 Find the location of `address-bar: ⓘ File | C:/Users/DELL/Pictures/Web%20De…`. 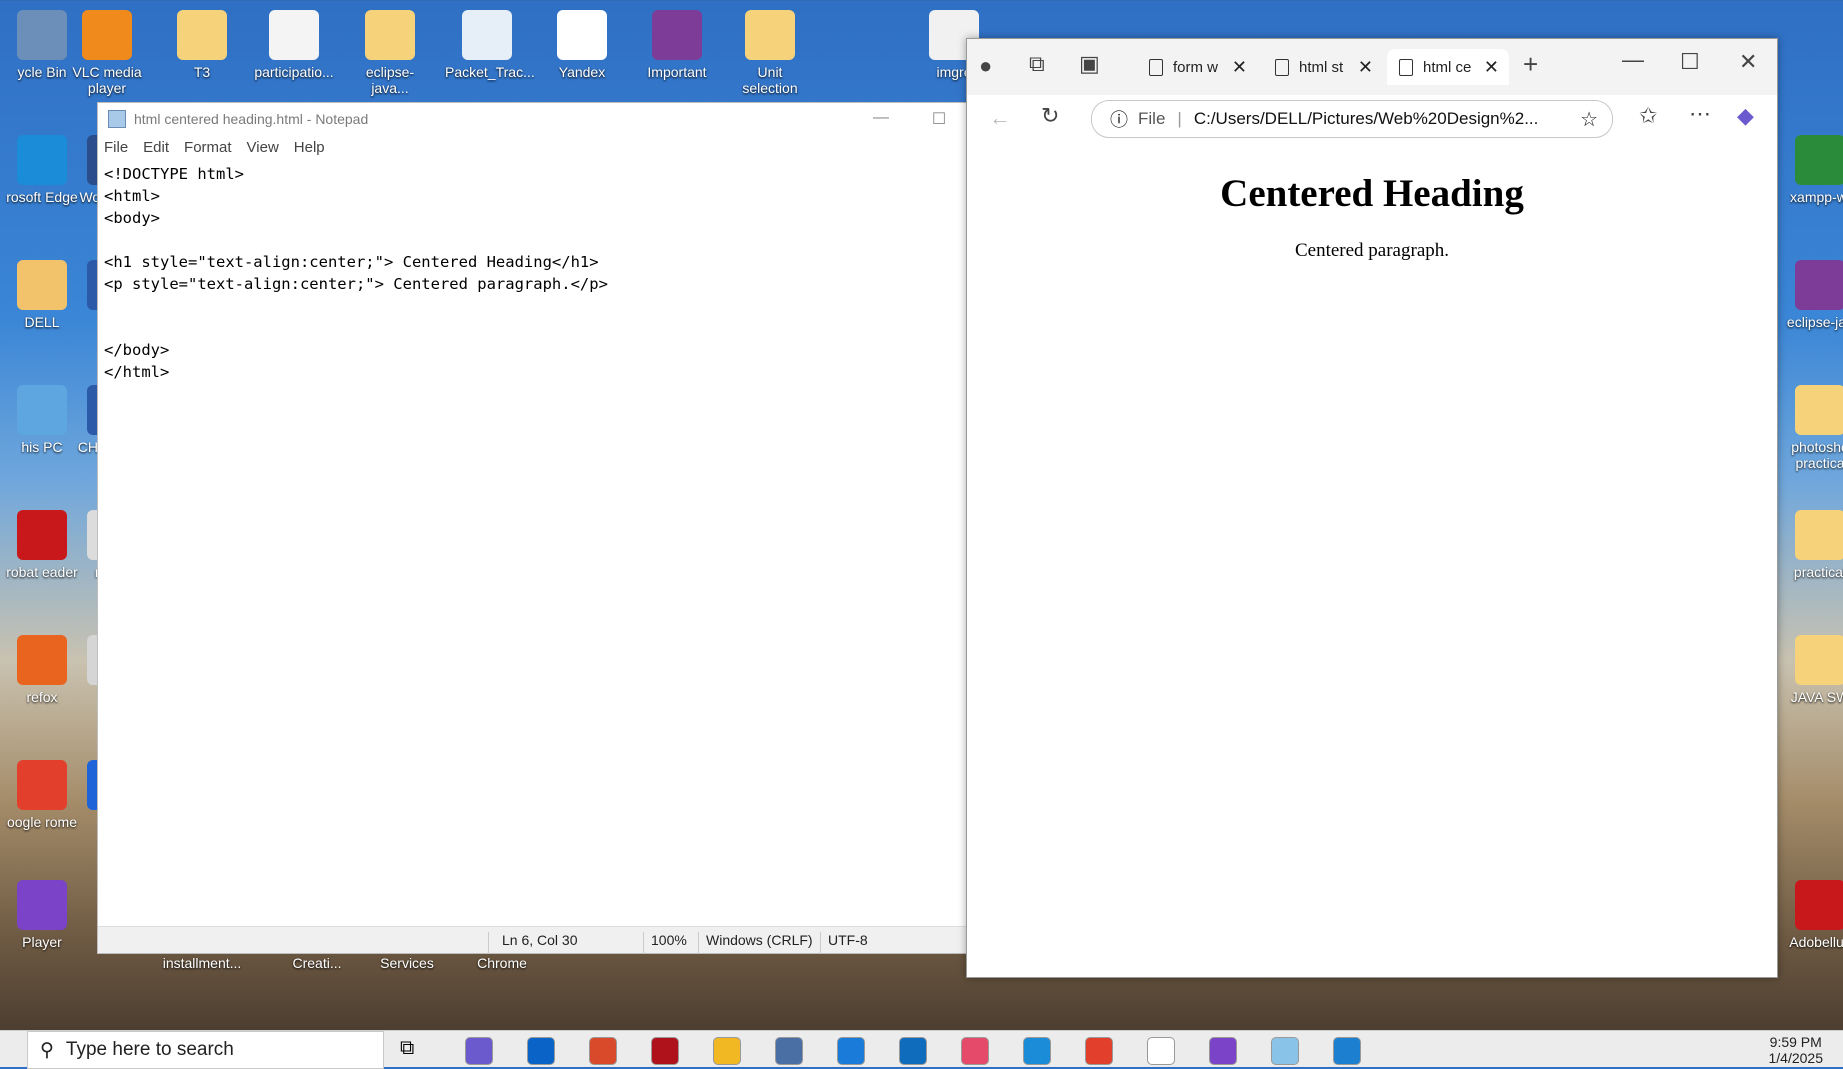

address-bar: ⓘ File | C:/Users/DELL/Pictures/Web%20De… is located at coordinates (1352, 119).